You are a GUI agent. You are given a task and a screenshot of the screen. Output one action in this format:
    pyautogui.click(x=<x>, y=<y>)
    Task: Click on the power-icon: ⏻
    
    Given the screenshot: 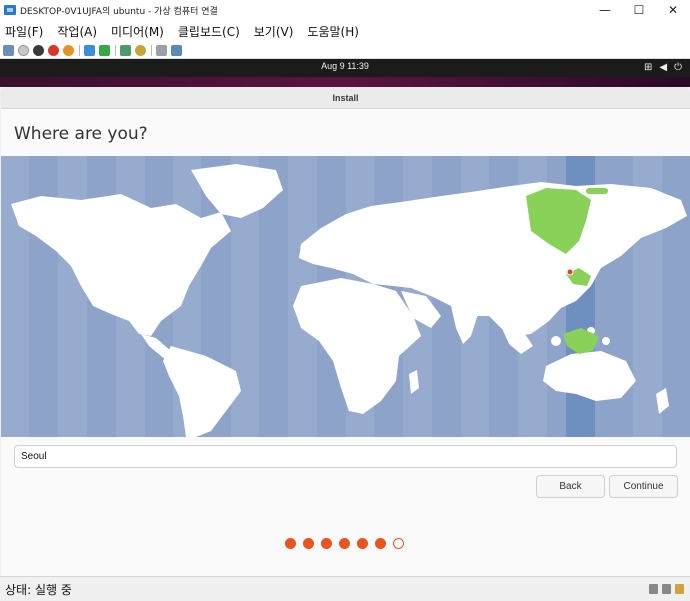 What is the action you would take?
    pyautogui.click(x=678, y=67)
    